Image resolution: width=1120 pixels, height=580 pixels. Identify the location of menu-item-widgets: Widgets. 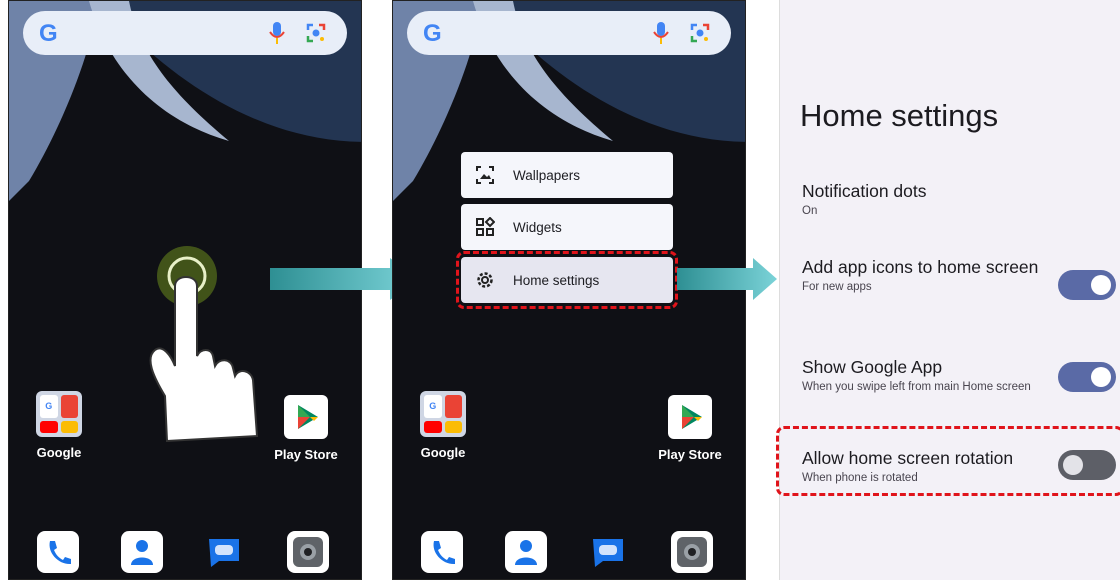
(567, 227).